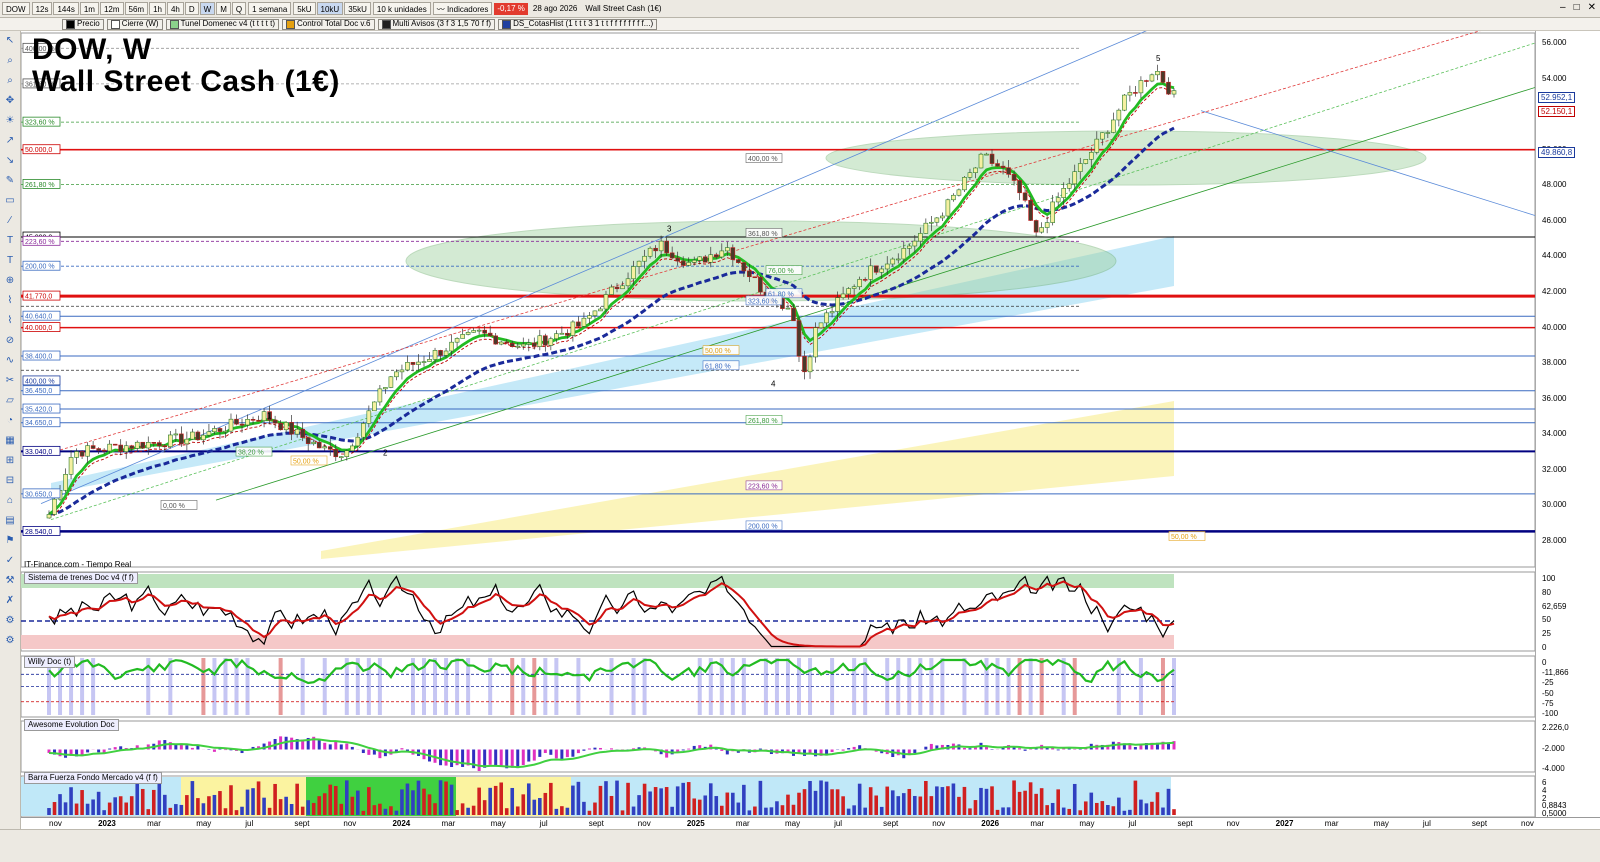  What do you see at coordinates (1563, 7) in the screenshot?
I see `minimize-icon: –` at bounding box center [1563, 7].